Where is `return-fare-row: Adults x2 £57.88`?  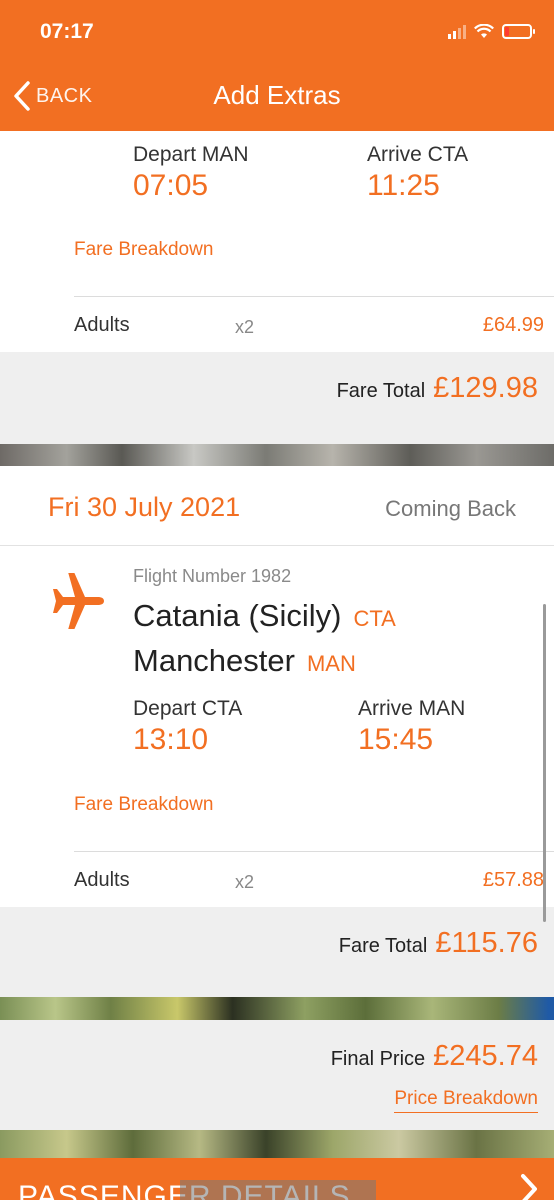 return-fare-row: Adults x2 £57.88 is located at coordinates (309, 884).